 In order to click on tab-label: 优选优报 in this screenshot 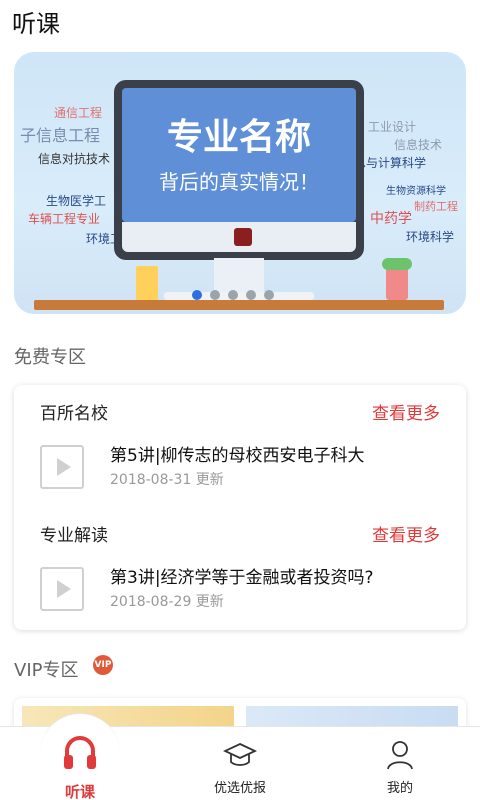, I will do `click(239, 788)`.